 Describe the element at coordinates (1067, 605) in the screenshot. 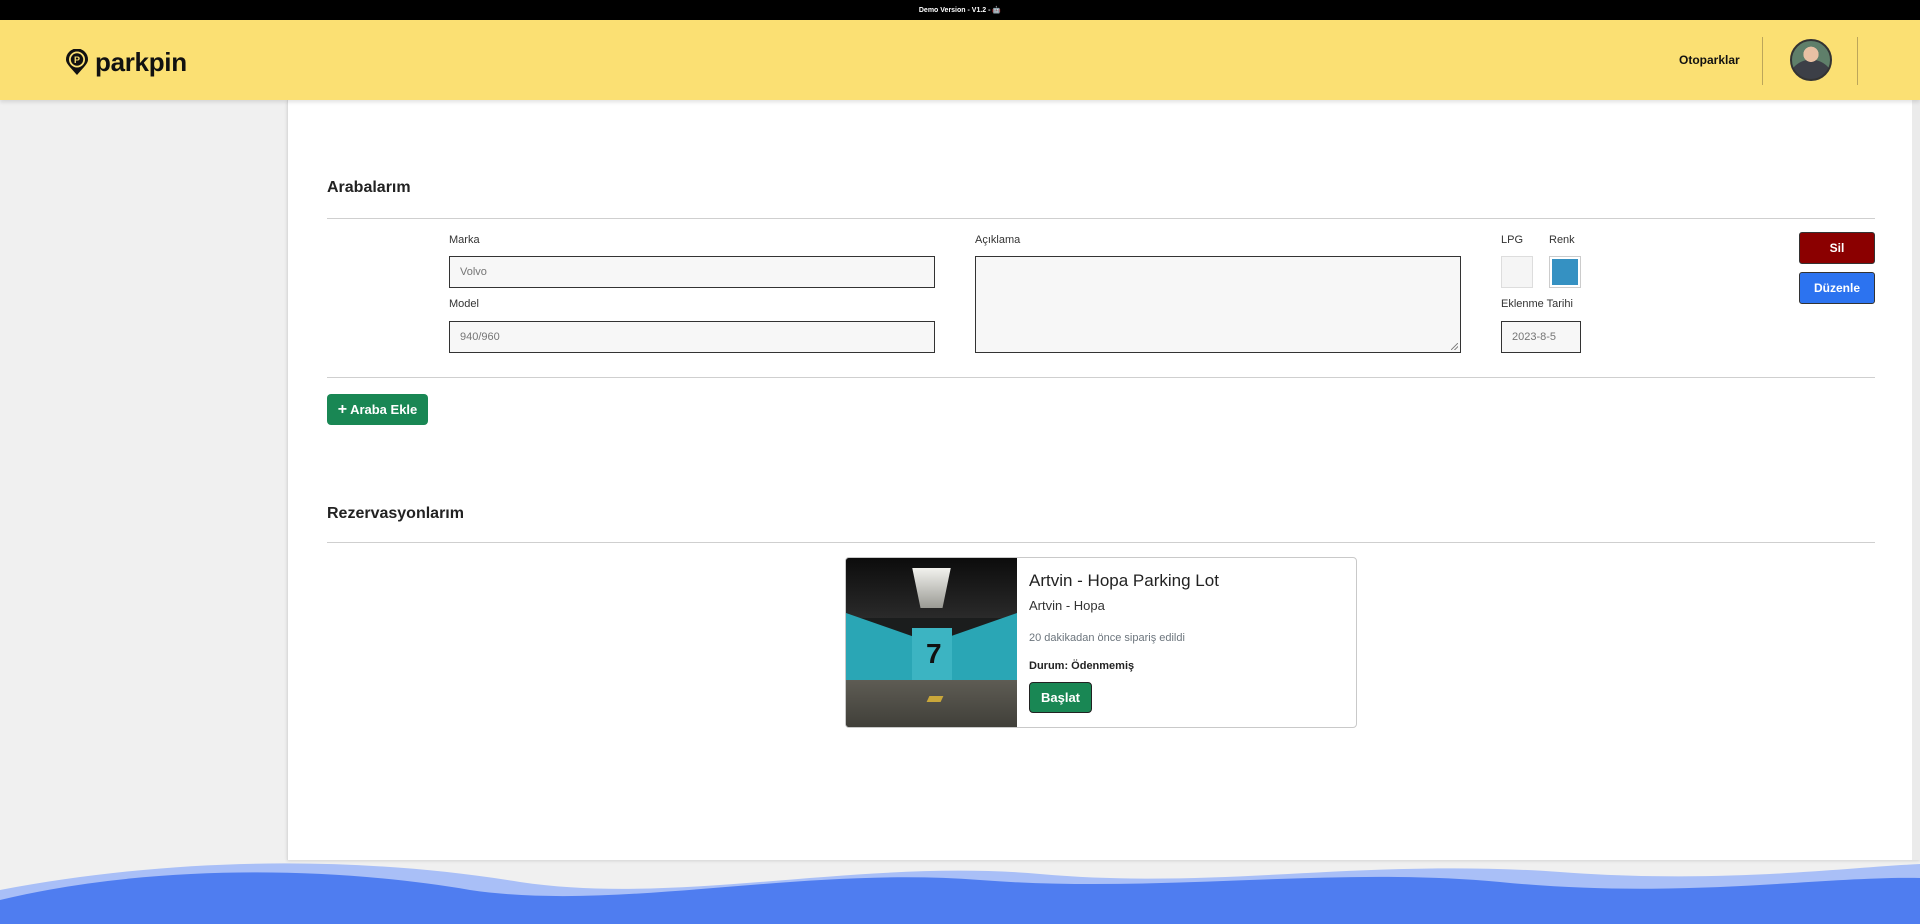

I see `reservation-location: Artvin - Hopa` at that location.